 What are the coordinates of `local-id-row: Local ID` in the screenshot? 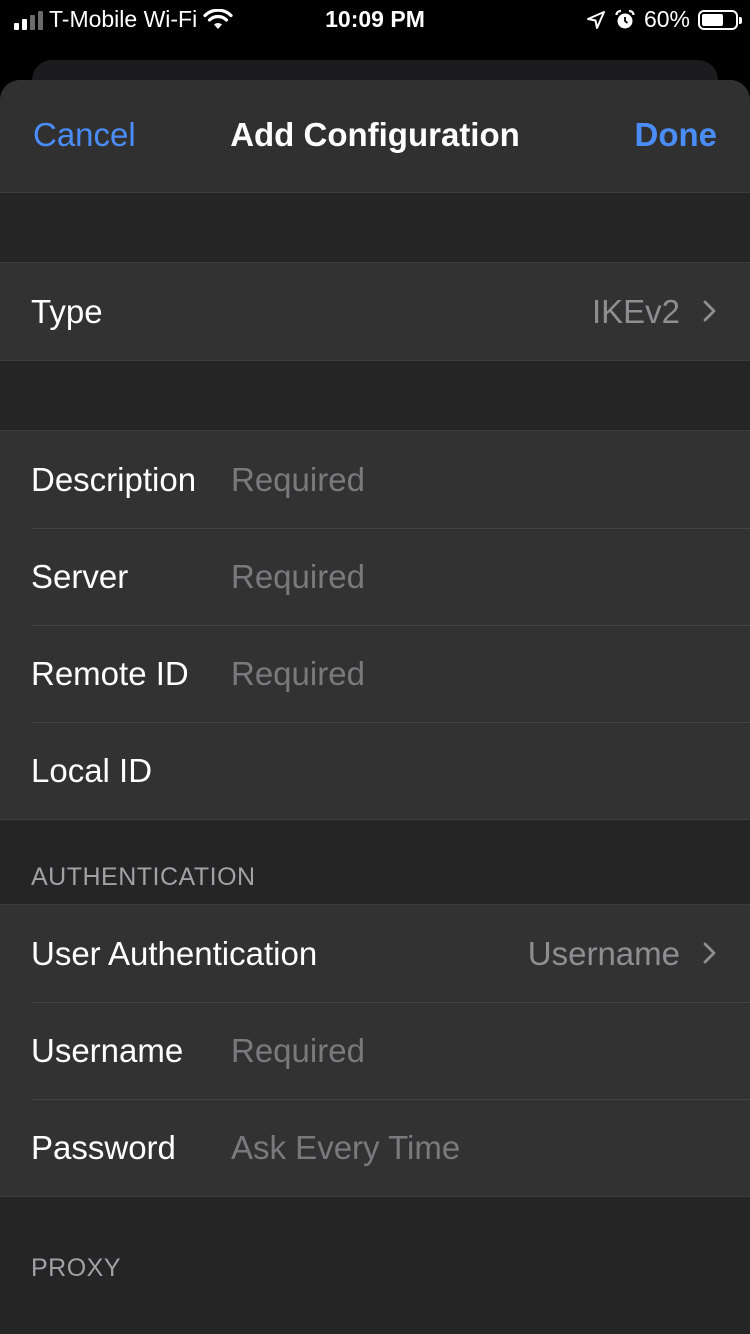 It's located at (375, 770).